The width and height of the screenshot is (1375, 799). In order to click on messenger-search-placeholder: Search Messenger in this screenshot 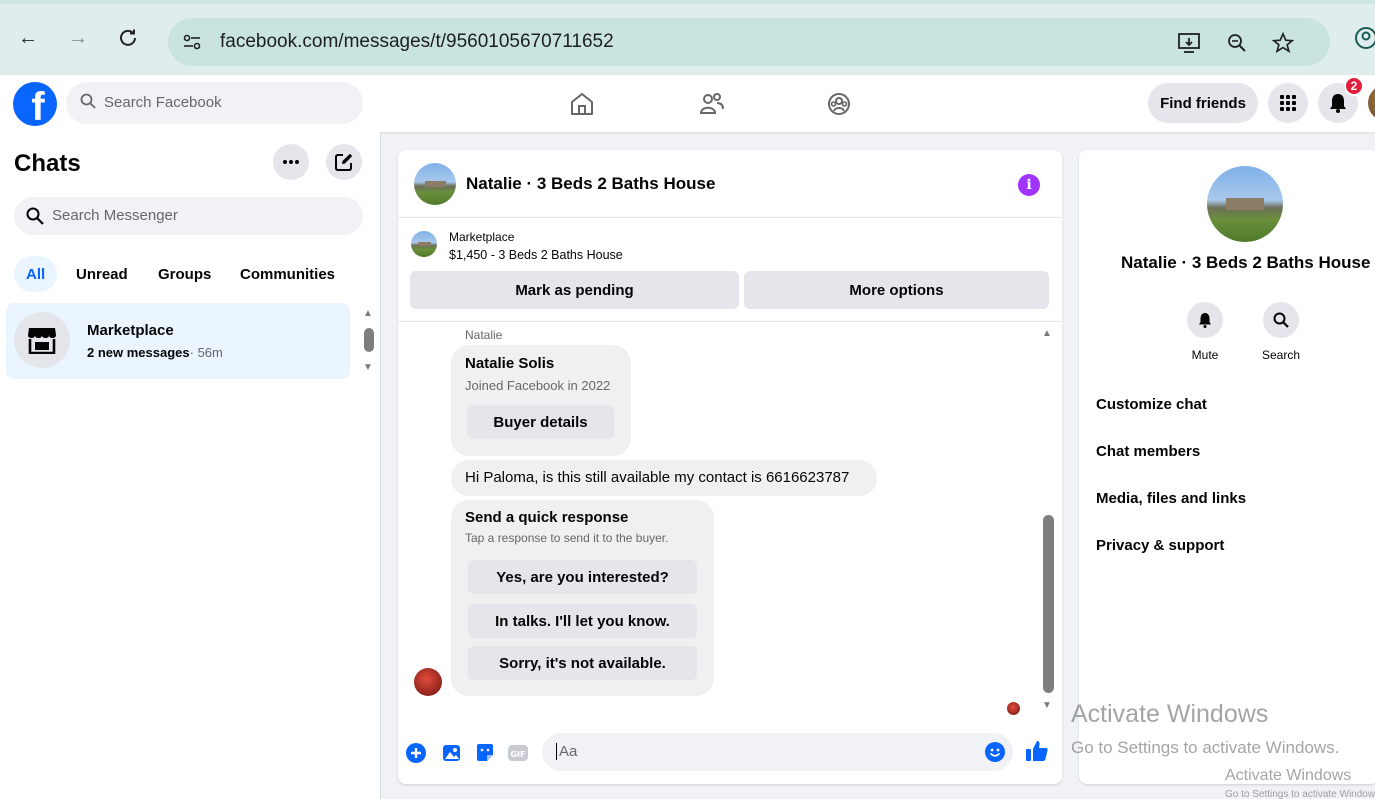, I will do `click(115, 215)`.